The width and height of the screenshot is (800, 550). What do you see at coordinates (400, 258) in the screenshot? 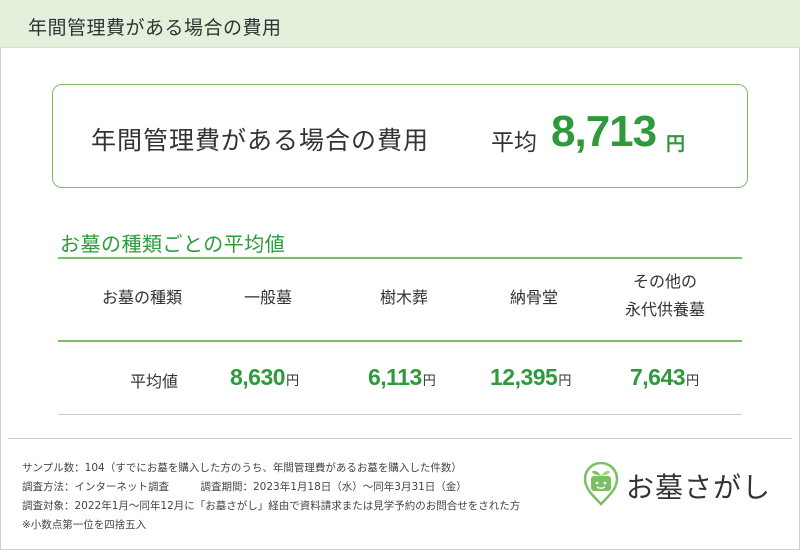
I see `section-rule` at bounding box center [400, 258].